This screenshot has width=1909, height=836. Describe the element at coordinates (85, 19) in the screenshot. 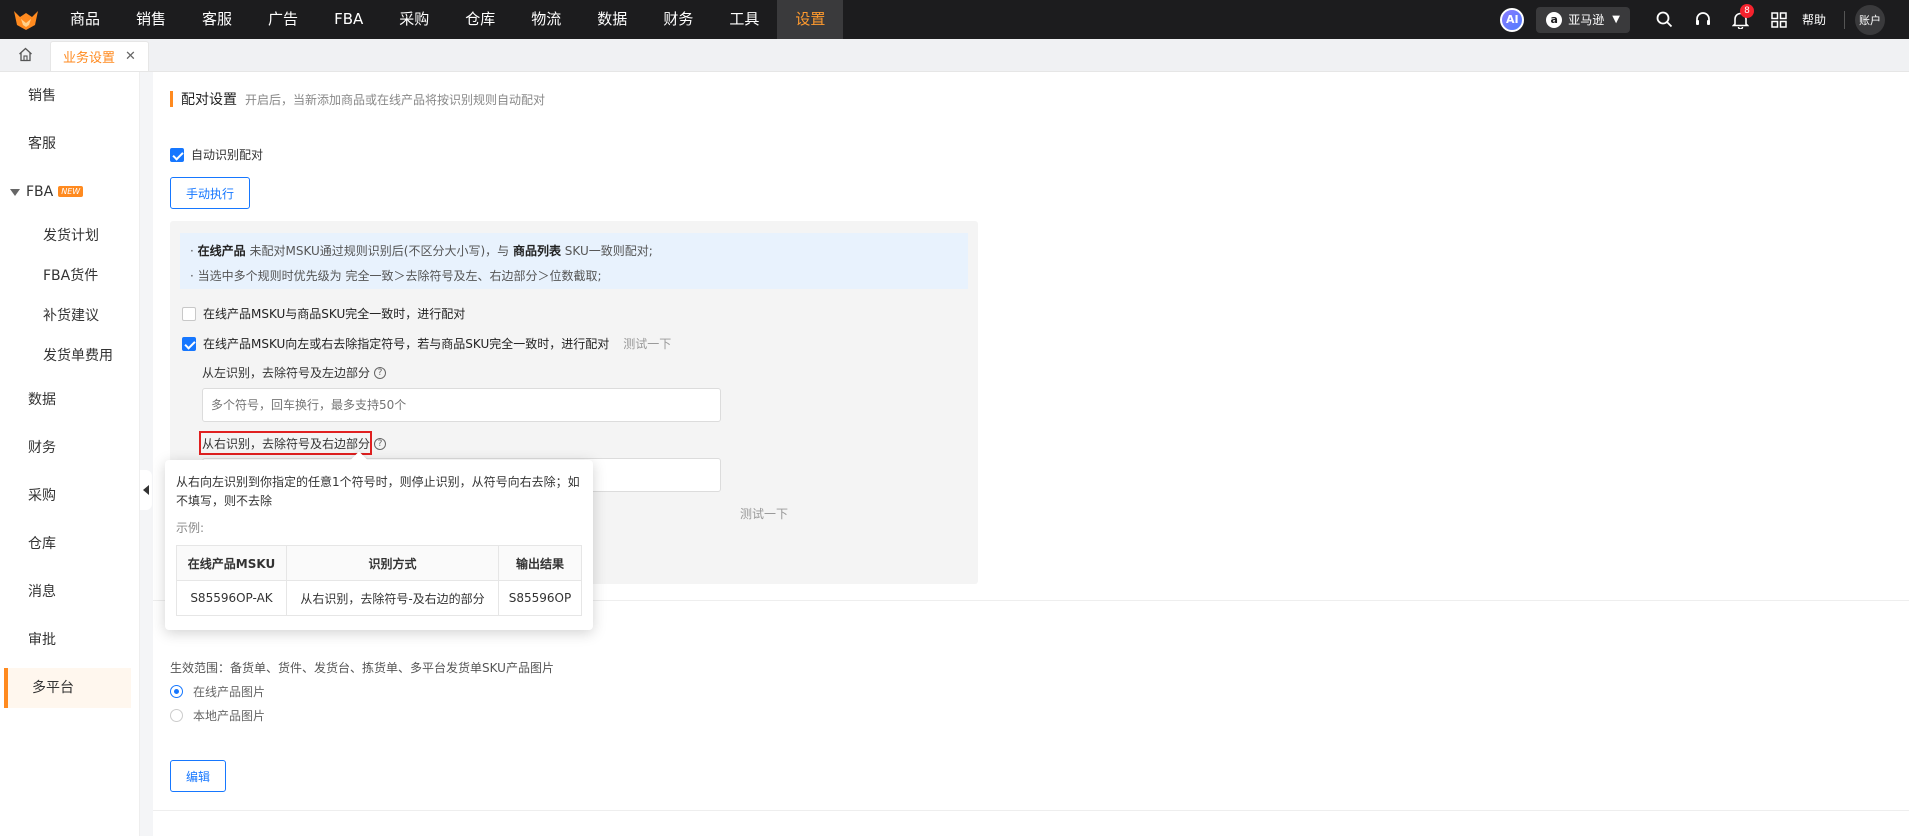

I see `nav-item-products: 商品` at that location.